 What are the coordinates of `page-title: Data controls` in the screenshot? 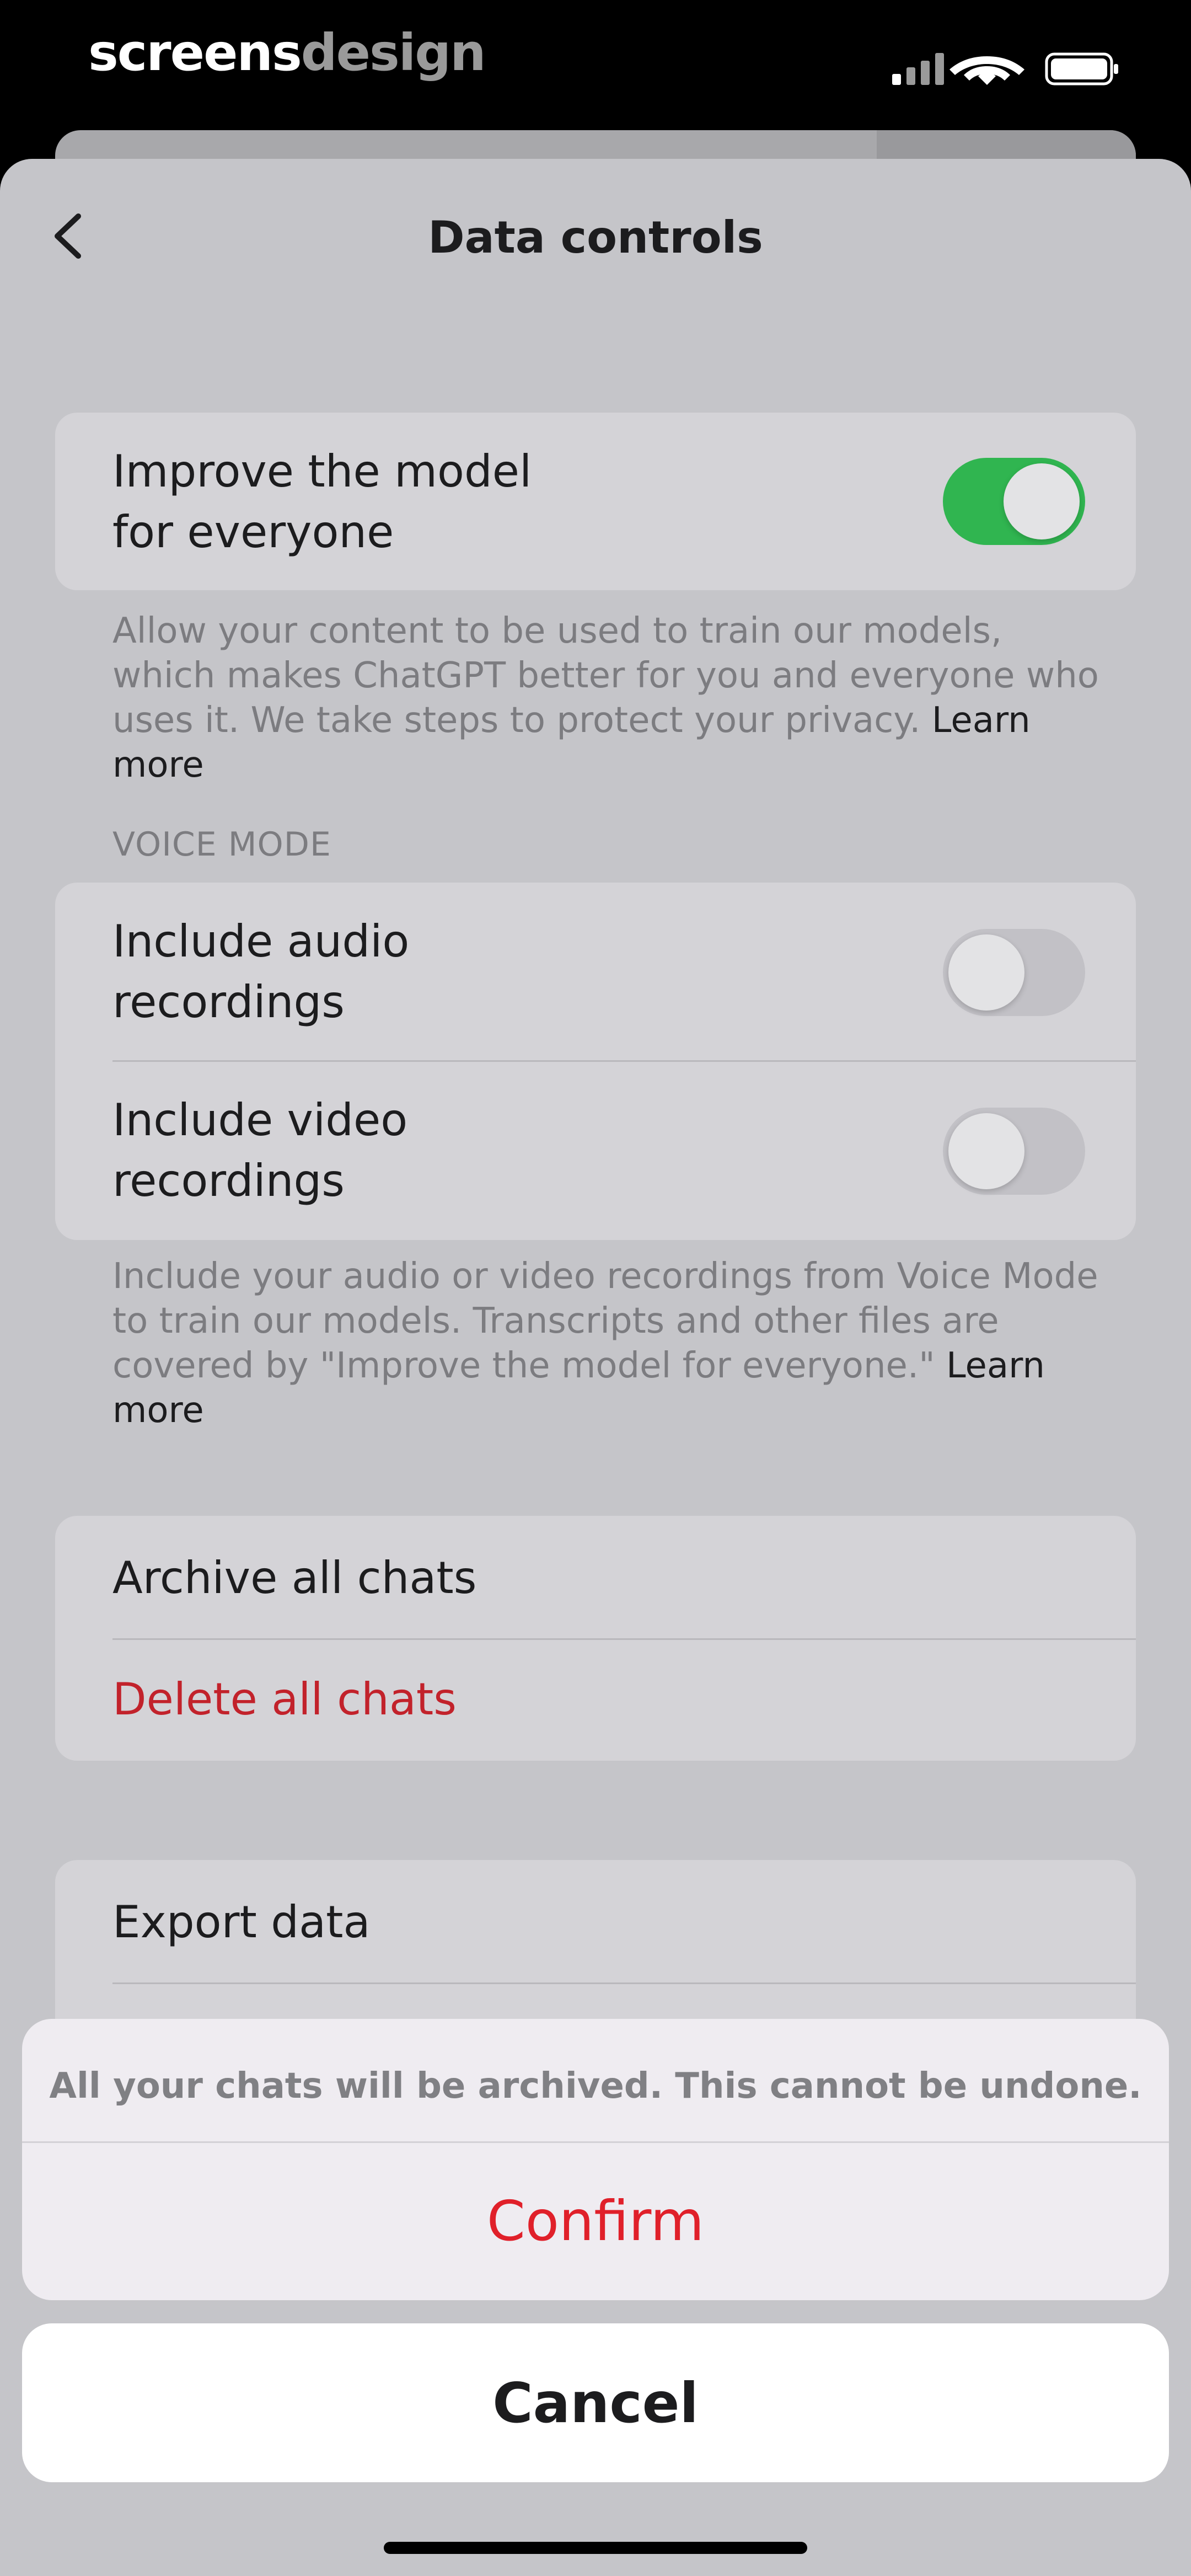 It's located at (595, 237).